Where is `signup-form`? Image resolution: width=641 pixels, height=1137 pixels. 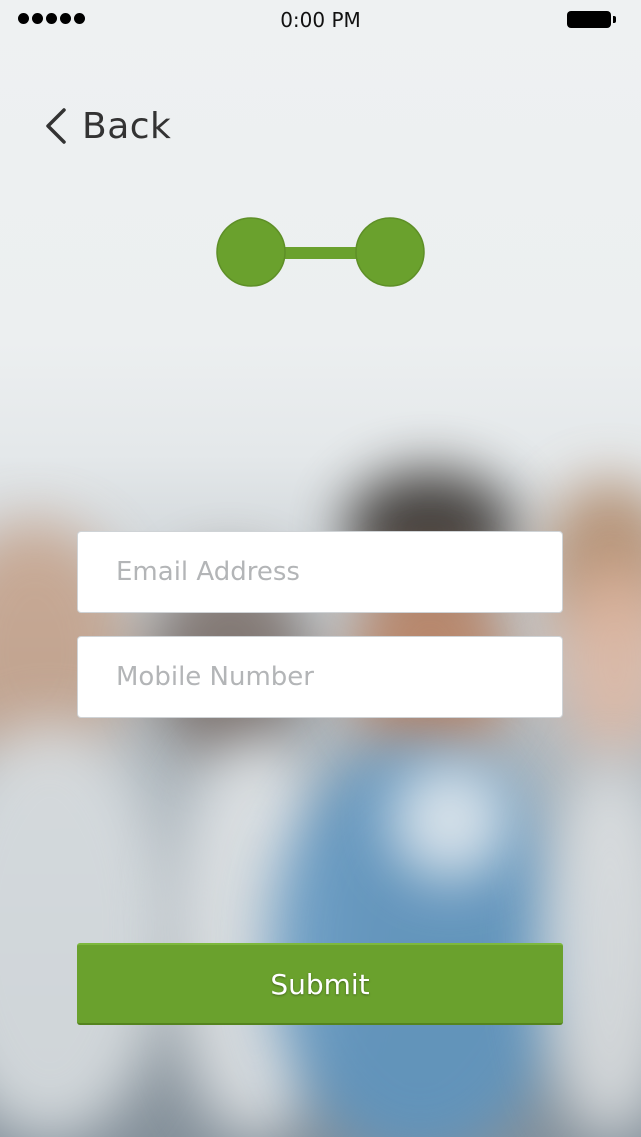
signup-form is located at coordinates (321, 636).